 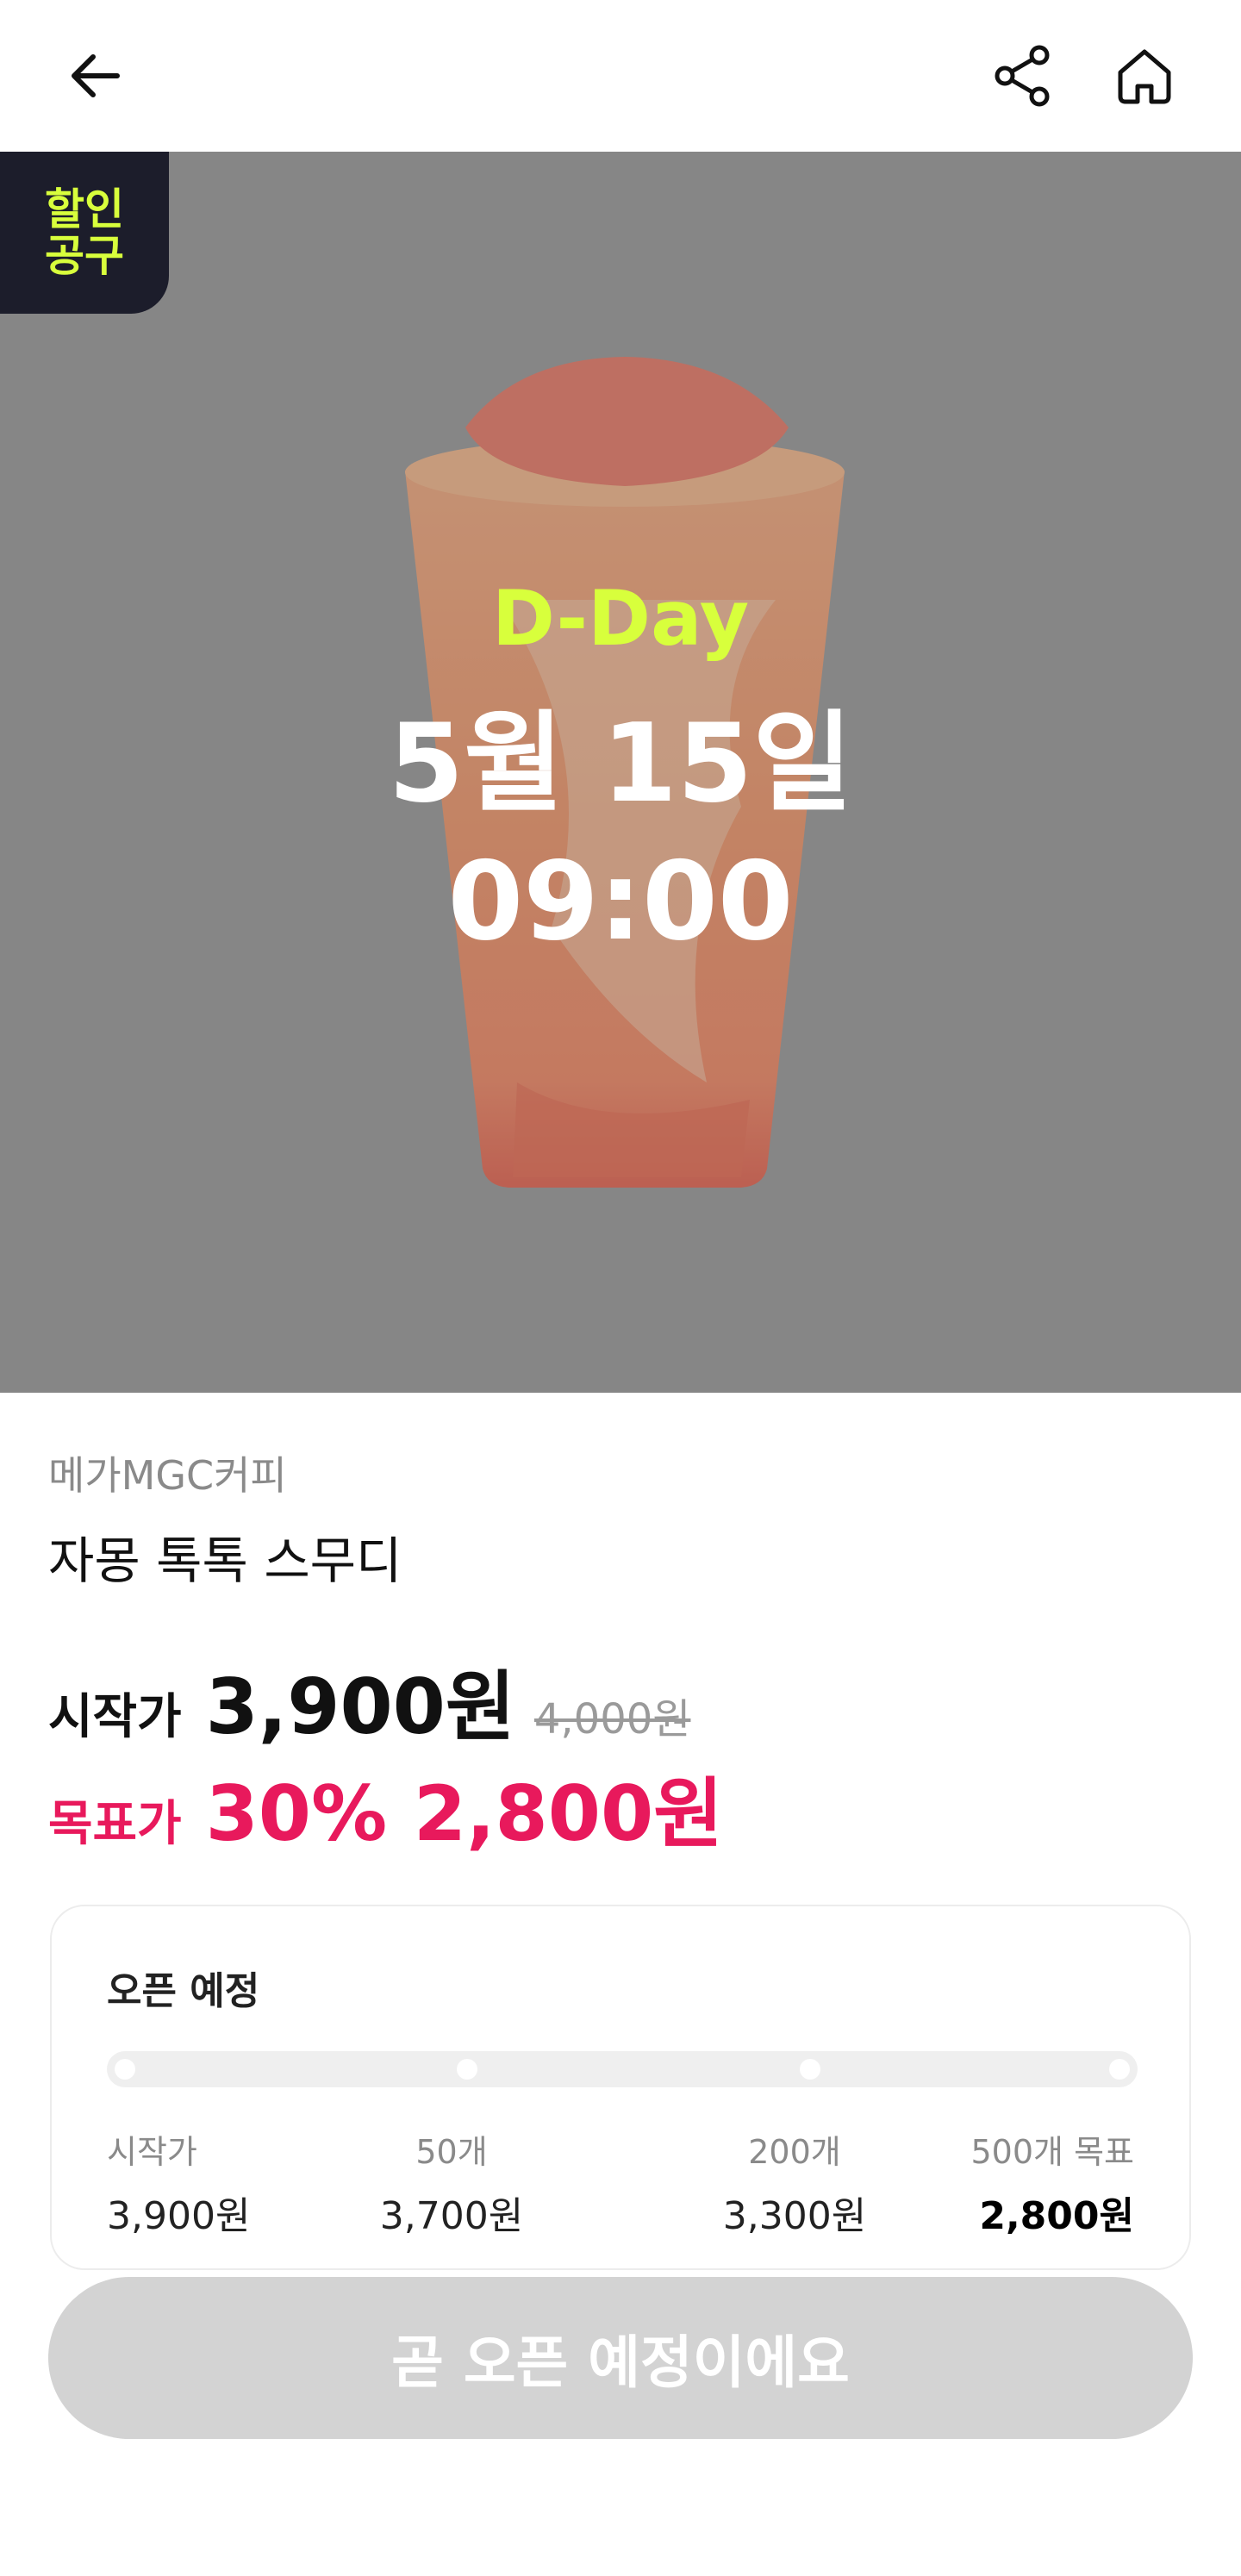 I want to click on dday-label: D-Day, so click(x=620, y=618).